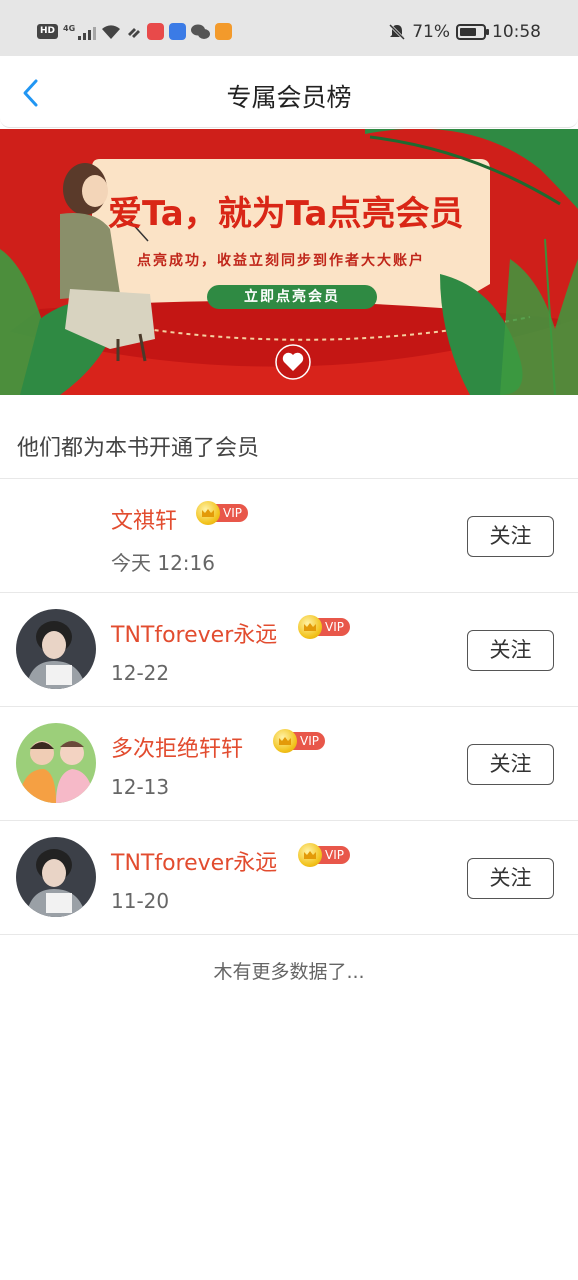  I want to click on wechat-icon, so click(201, 31).